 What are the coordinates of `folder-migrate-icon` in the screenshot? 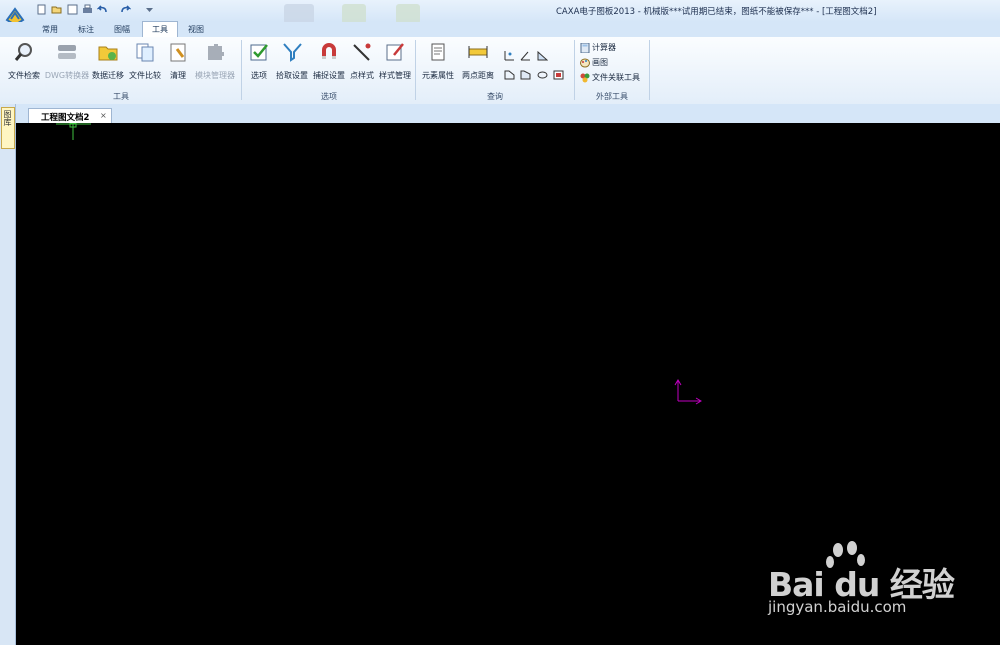 It's located at (108, 53).